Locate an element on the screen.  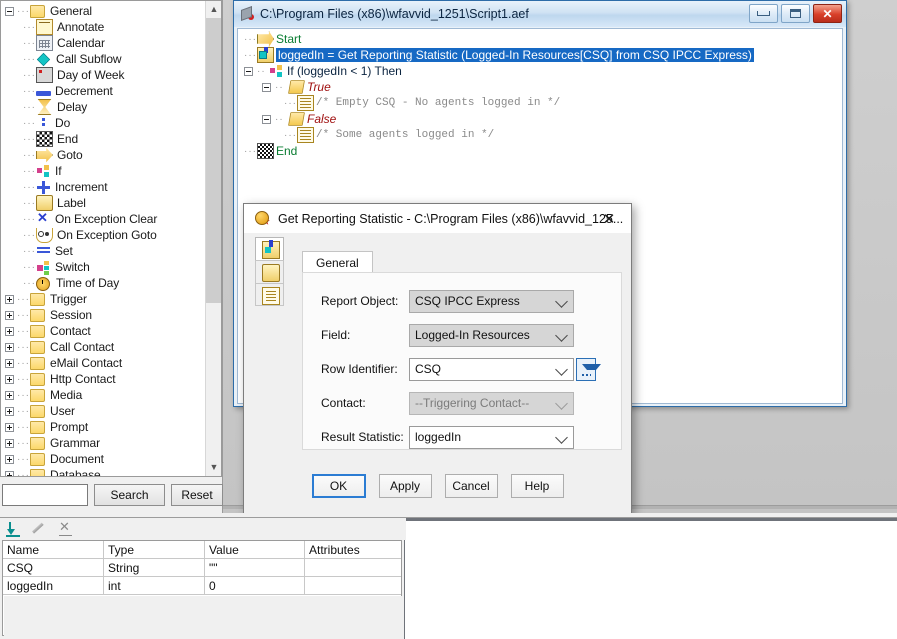
column-header-attributes: Attributes is located at coordinates (353, 550).